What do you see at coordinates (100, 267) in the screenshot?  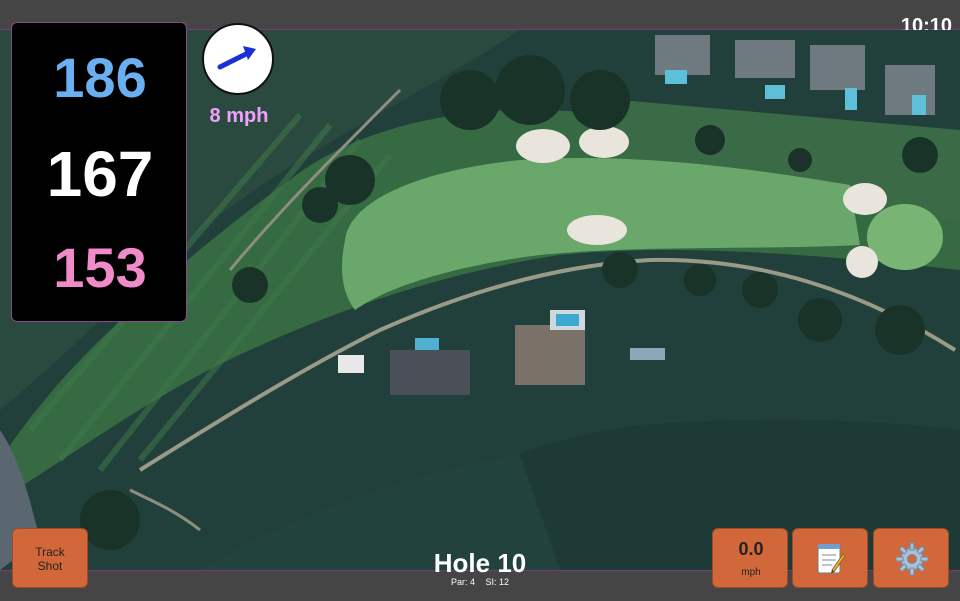 I see `front-distance: 153` at bounding box center [100, 267].